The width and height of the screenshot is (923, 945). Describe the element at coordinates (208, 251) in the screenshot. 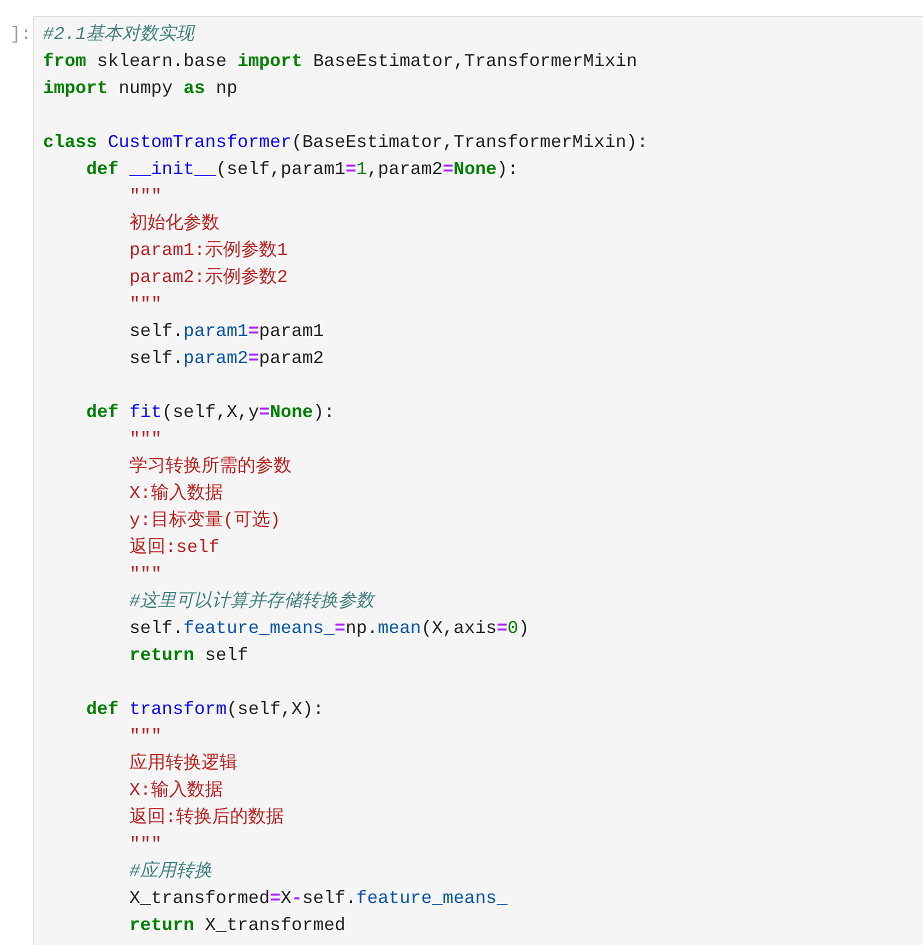

I see `code-line: param1:示例参数1` at that location.